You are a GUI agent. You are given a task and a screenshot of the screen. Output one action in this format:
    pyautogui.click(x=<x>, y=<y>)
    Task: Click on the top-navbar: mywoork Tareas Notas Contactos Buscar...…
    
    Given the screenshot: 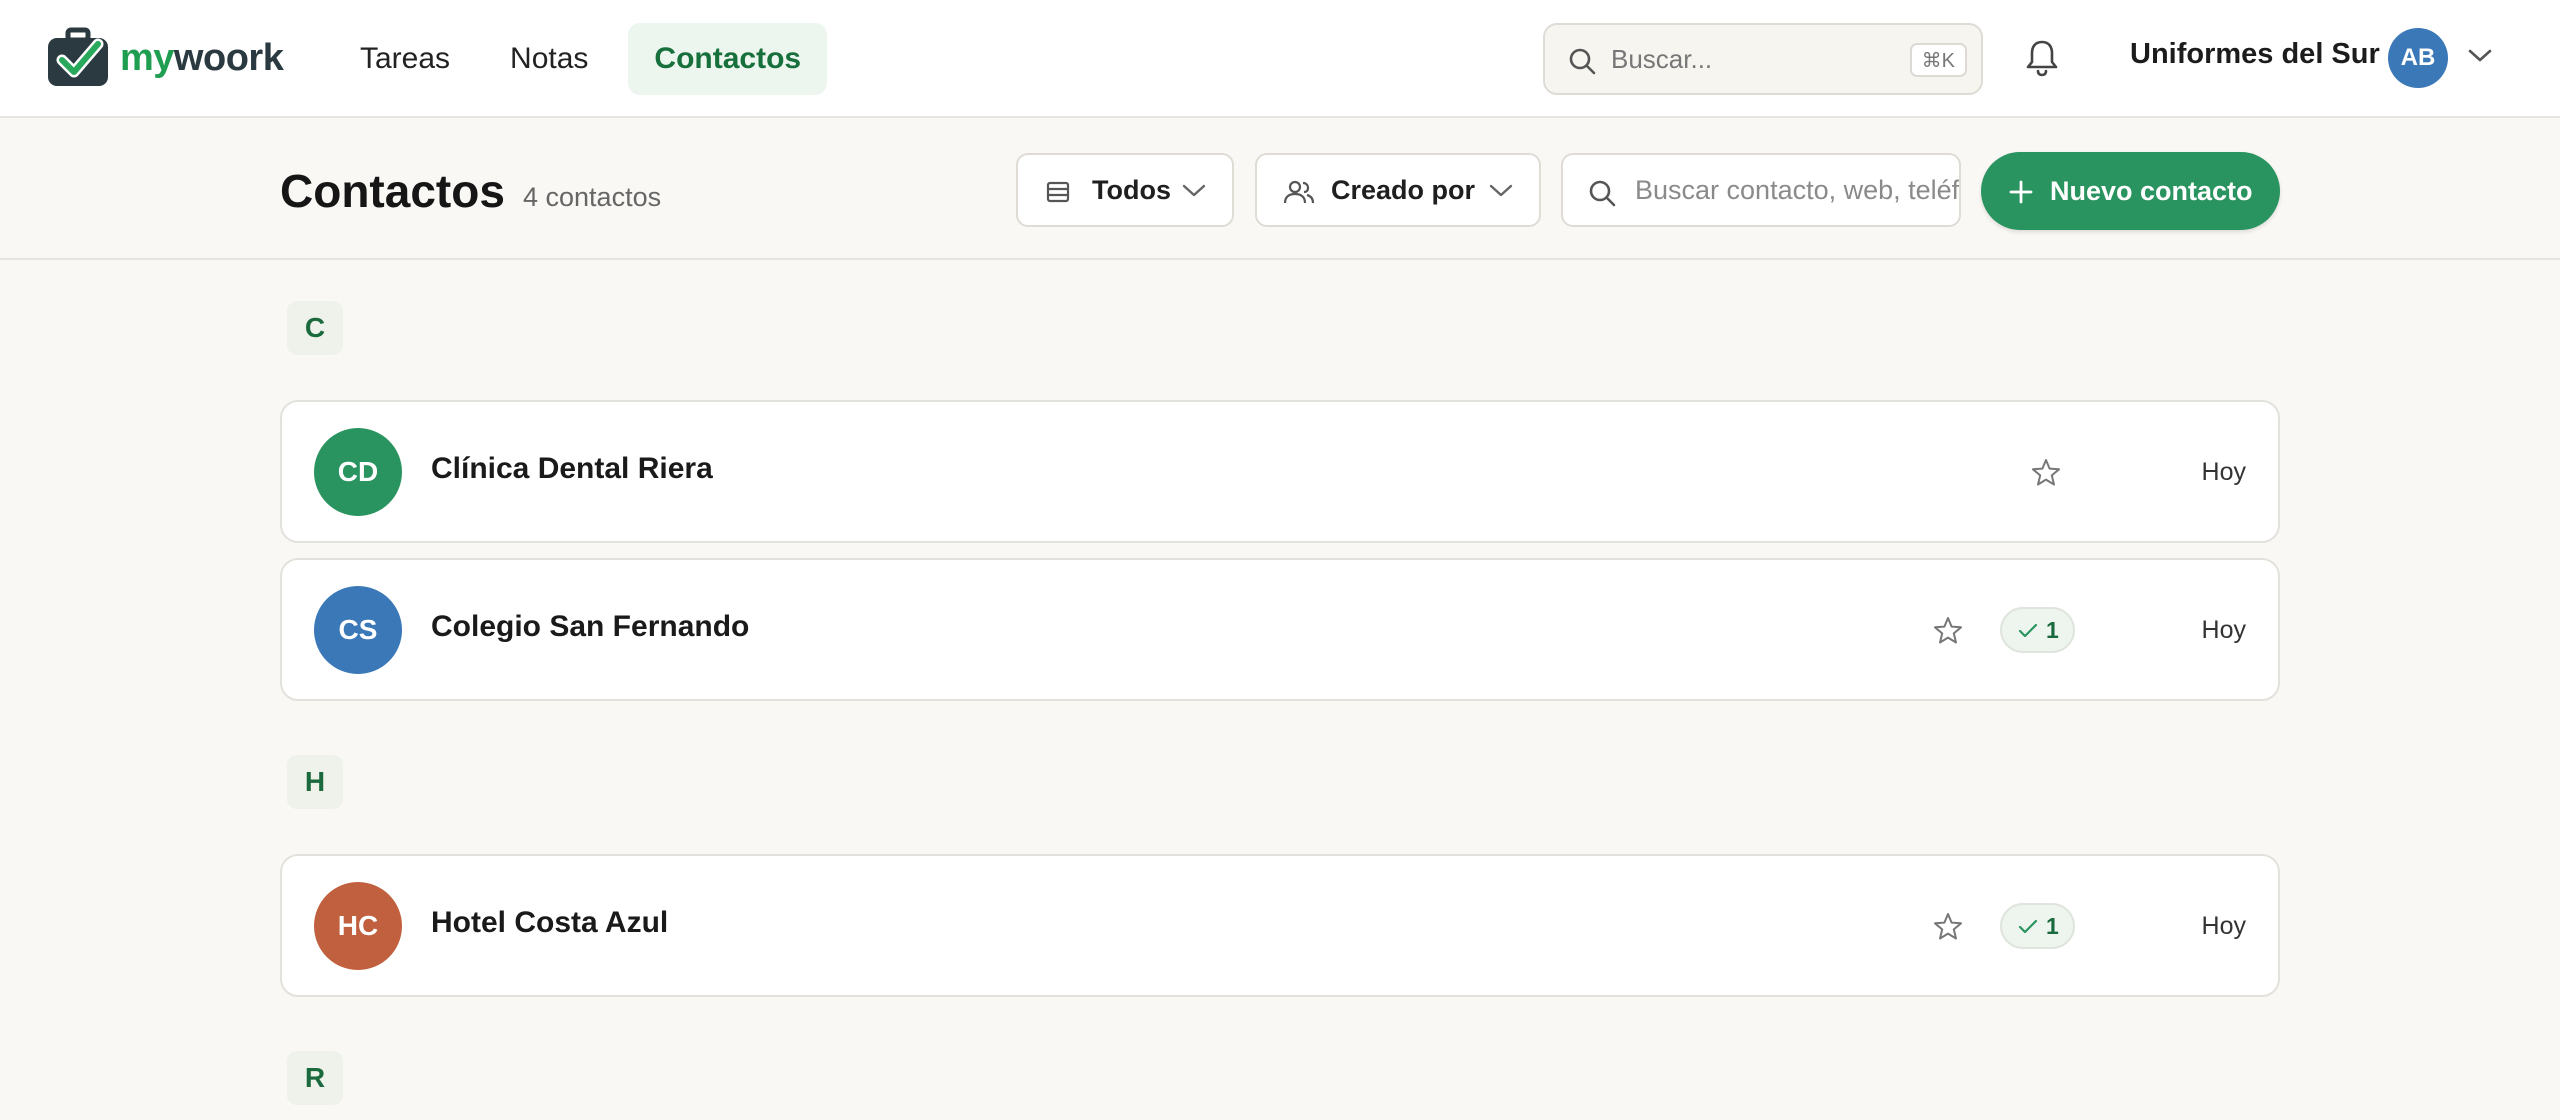 What is the action you would take?
    pyautogui.click(x=1280, y=59)
    